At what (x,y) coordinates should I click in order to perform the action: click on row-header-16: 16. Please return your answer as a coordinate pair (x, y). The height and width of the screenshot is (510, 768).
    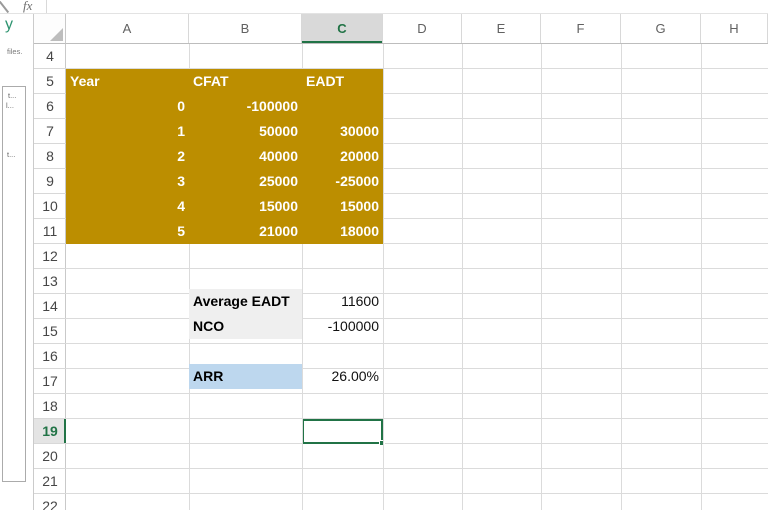
    Looking at the image, I should click on (50, 356).